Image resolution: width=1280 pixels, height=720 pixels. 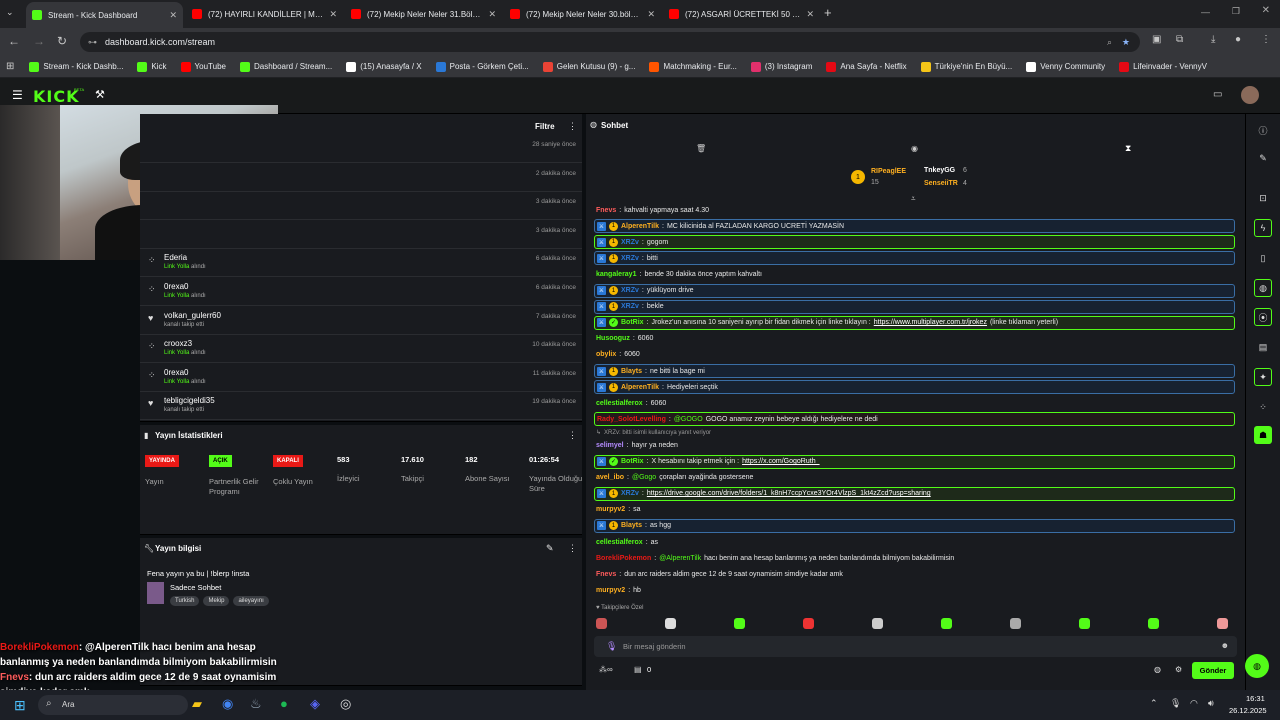 I want to click on layout-icon: ▤, so click(x=1263, y=347).